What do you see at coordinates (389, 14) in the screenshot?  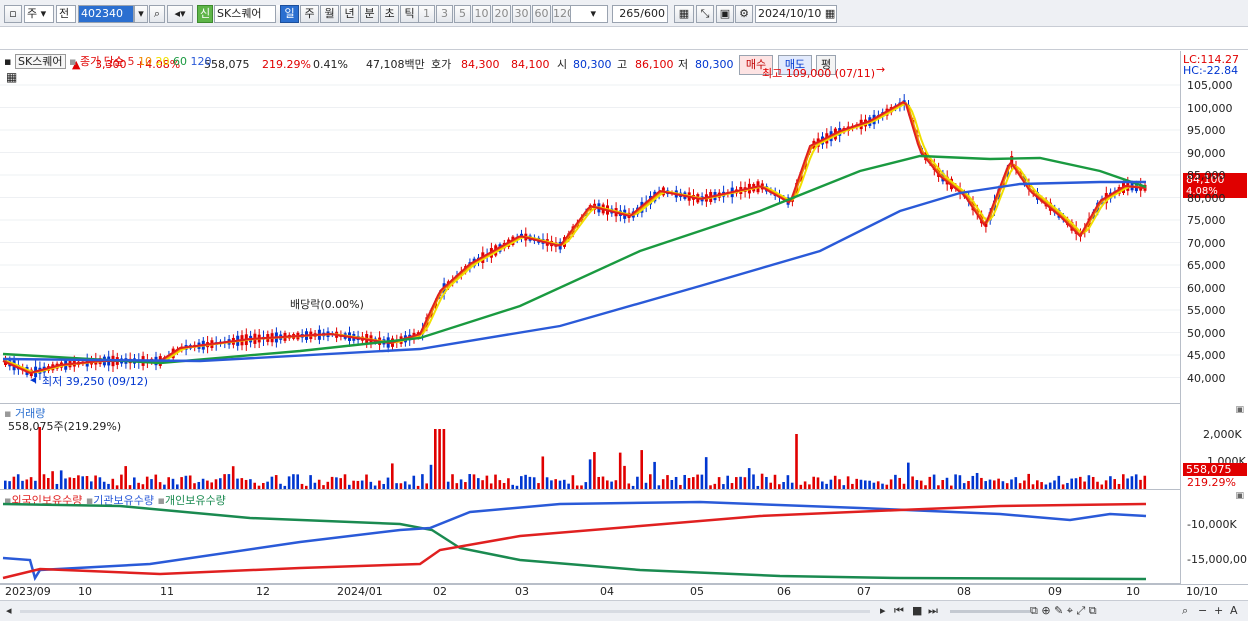 I see `period-button-5: 초` at bounding box center [389, 14].